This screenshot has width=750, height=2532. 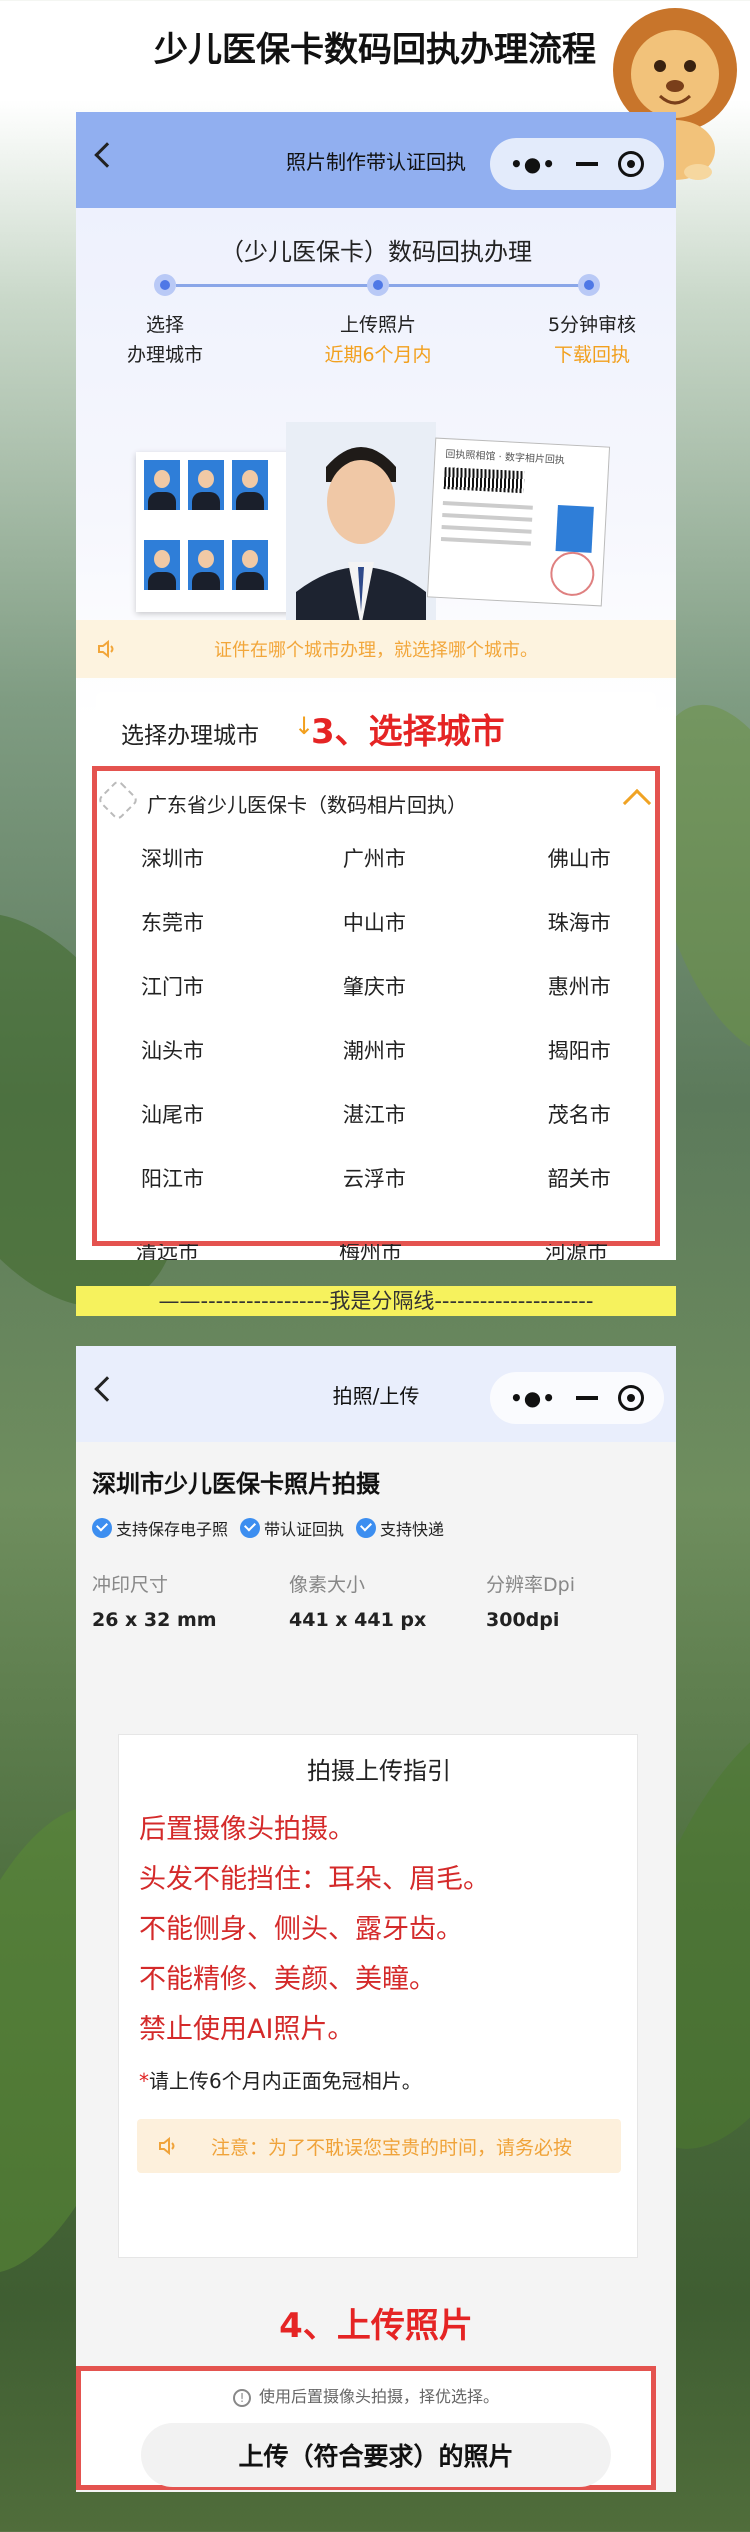 I want to click on city-option: 清远市, so click(x=193, y=1252).